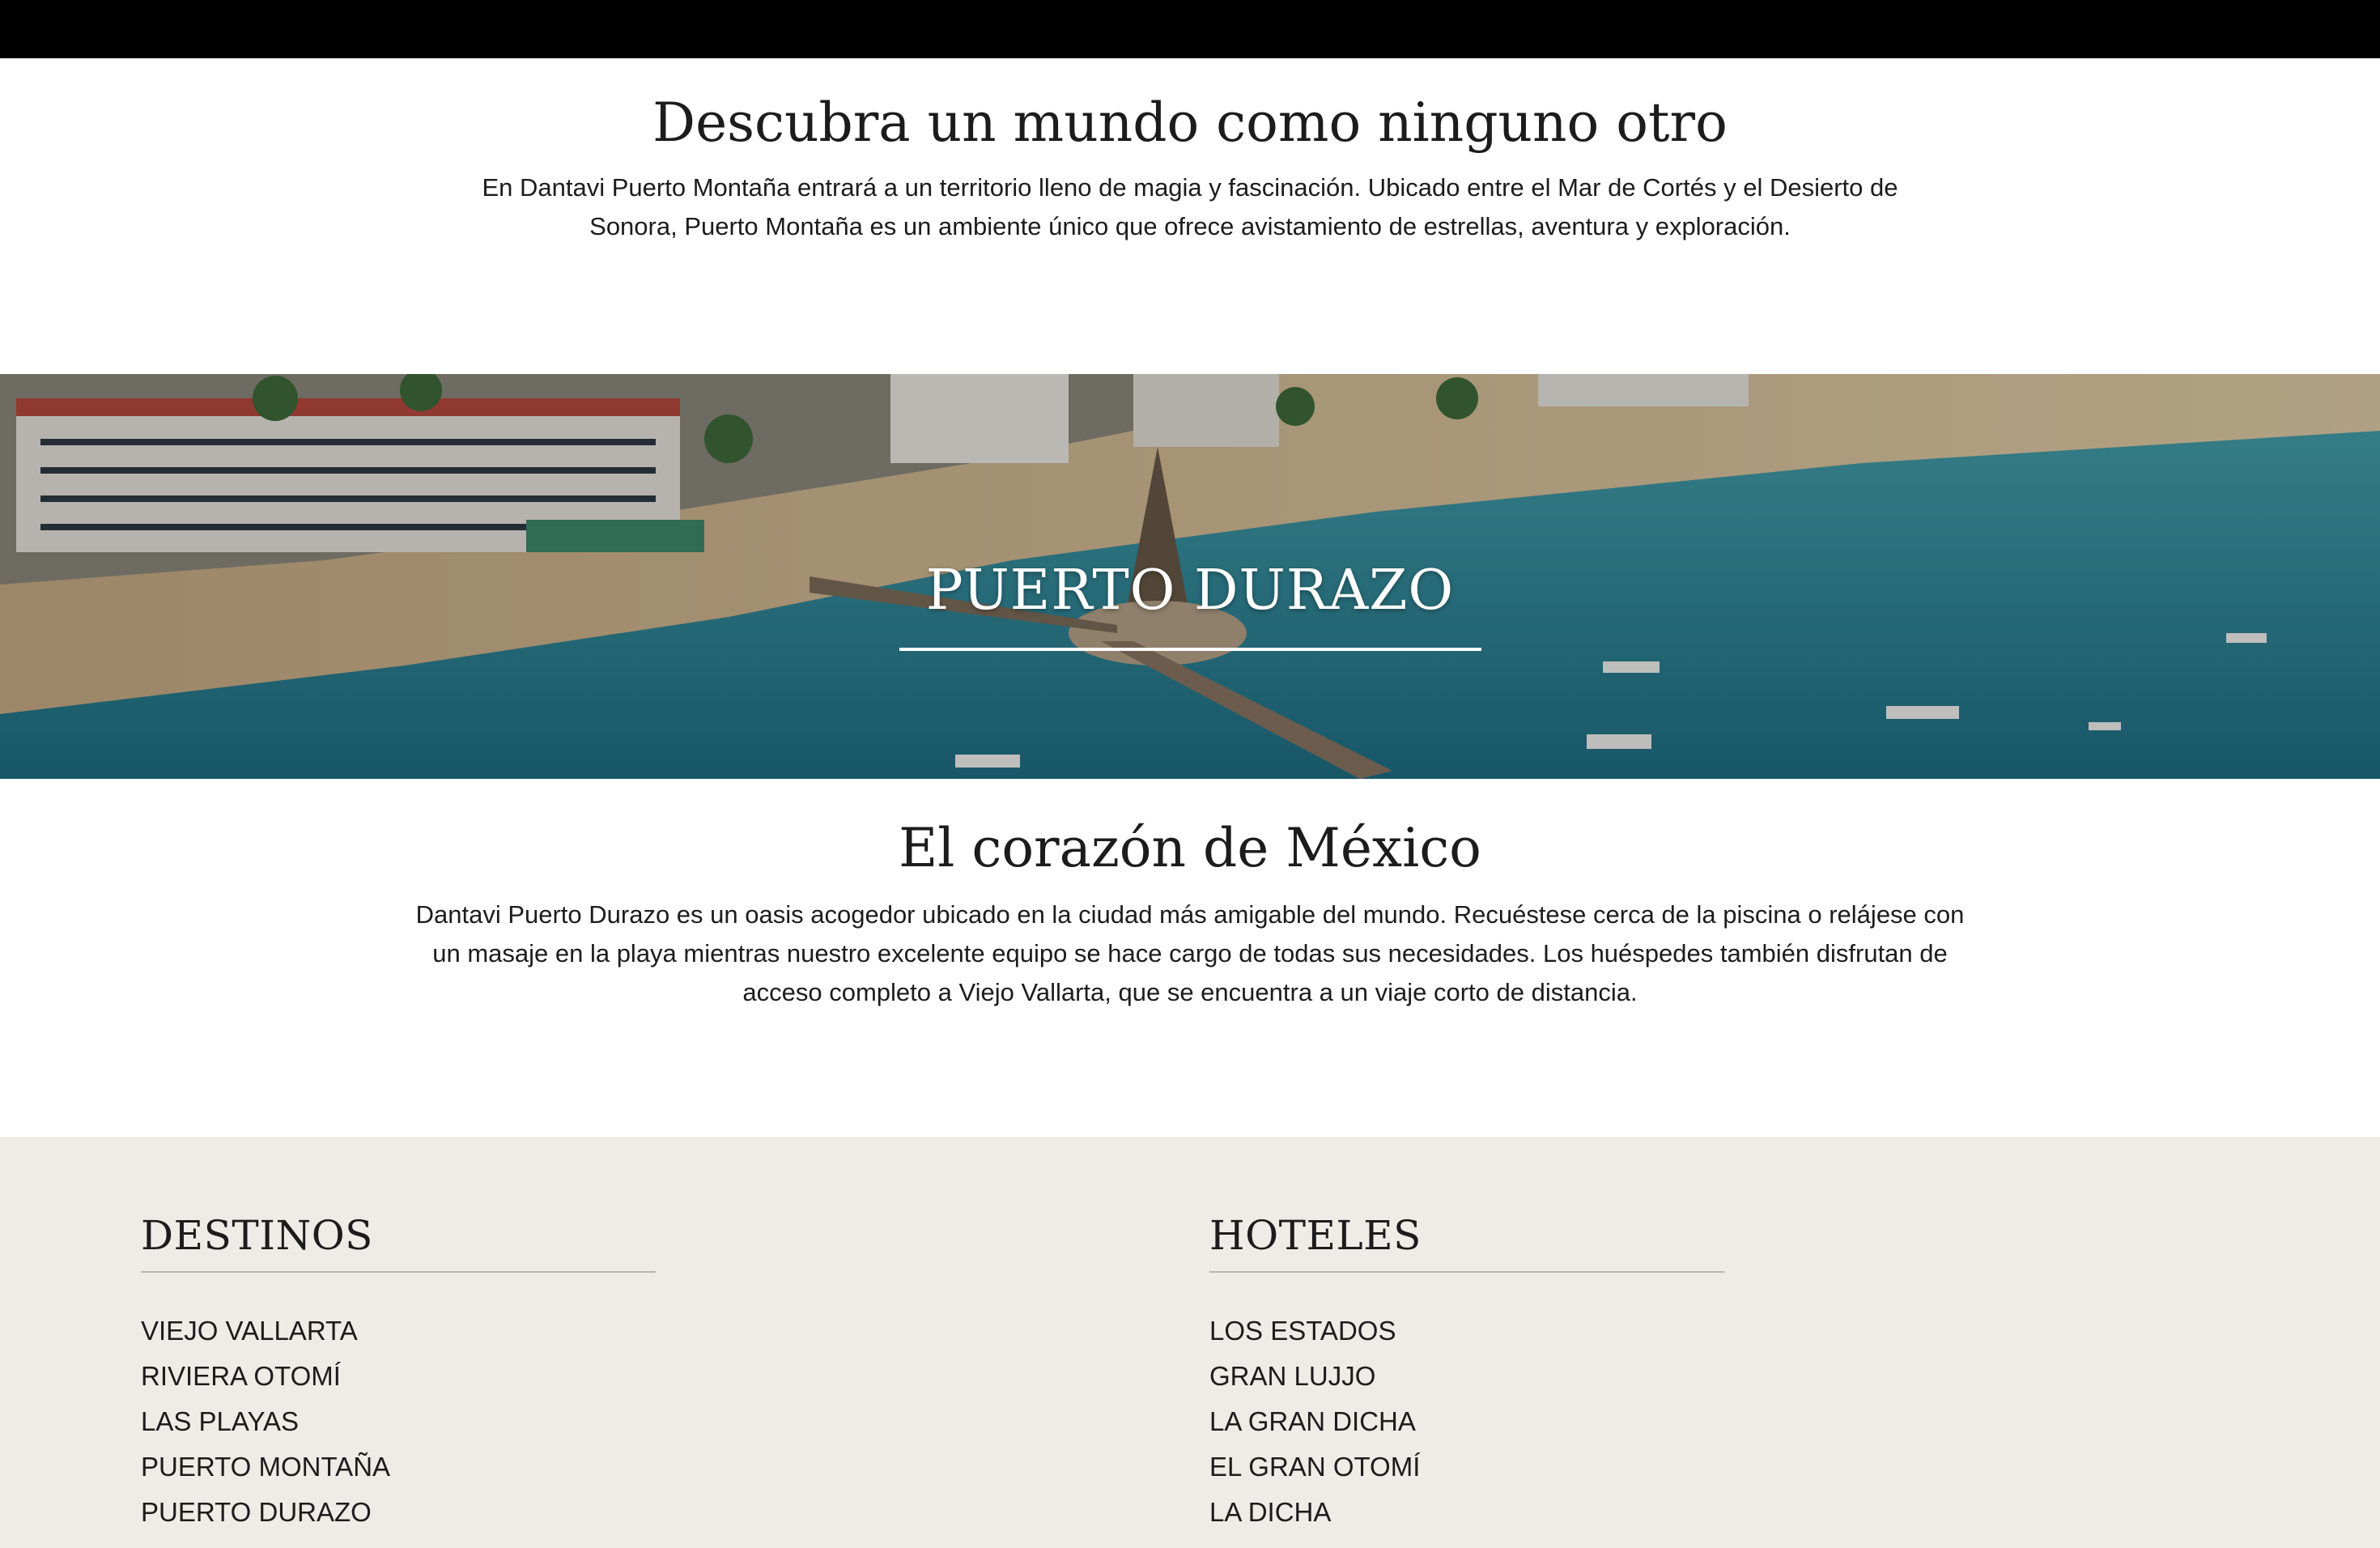 The width and height of the screenshot is (2380, 1548). I want to click on footer-link-la-gran-dicha: LA GRAN DICHA, so click(1468, 1421).